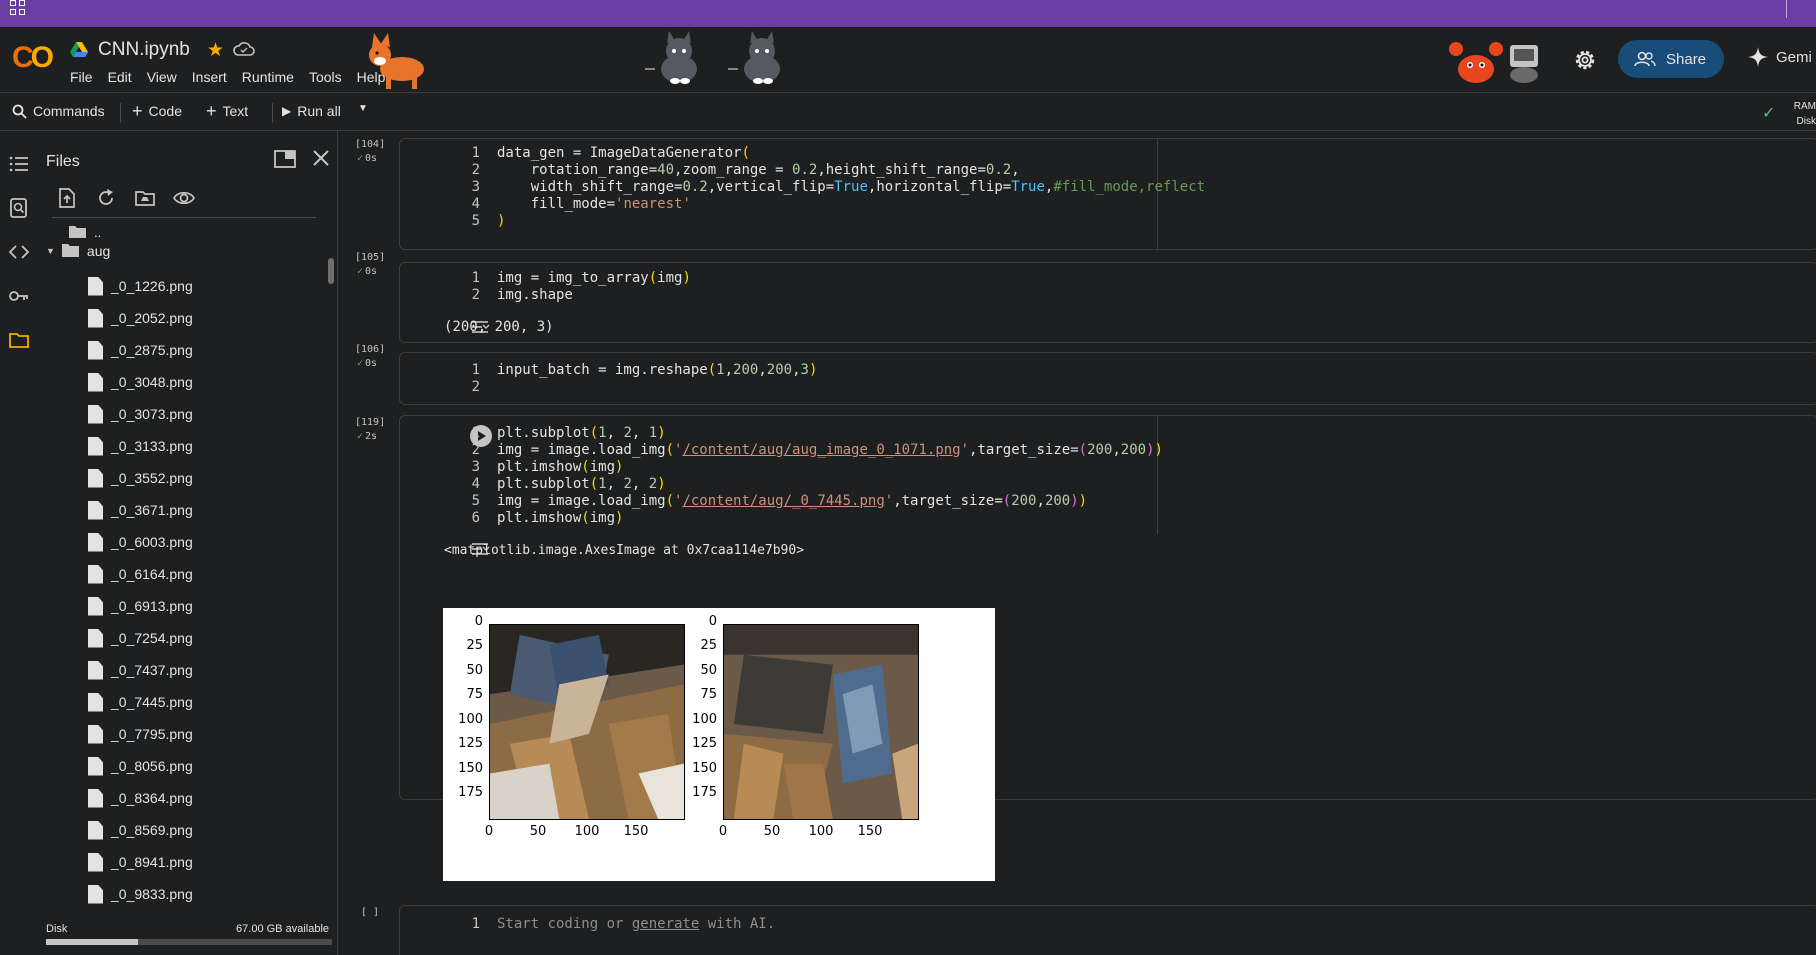  What do you see at coordinates (244, 49) in the screenshot?
I see `cloud-icon` at bounding box center [244, 49].